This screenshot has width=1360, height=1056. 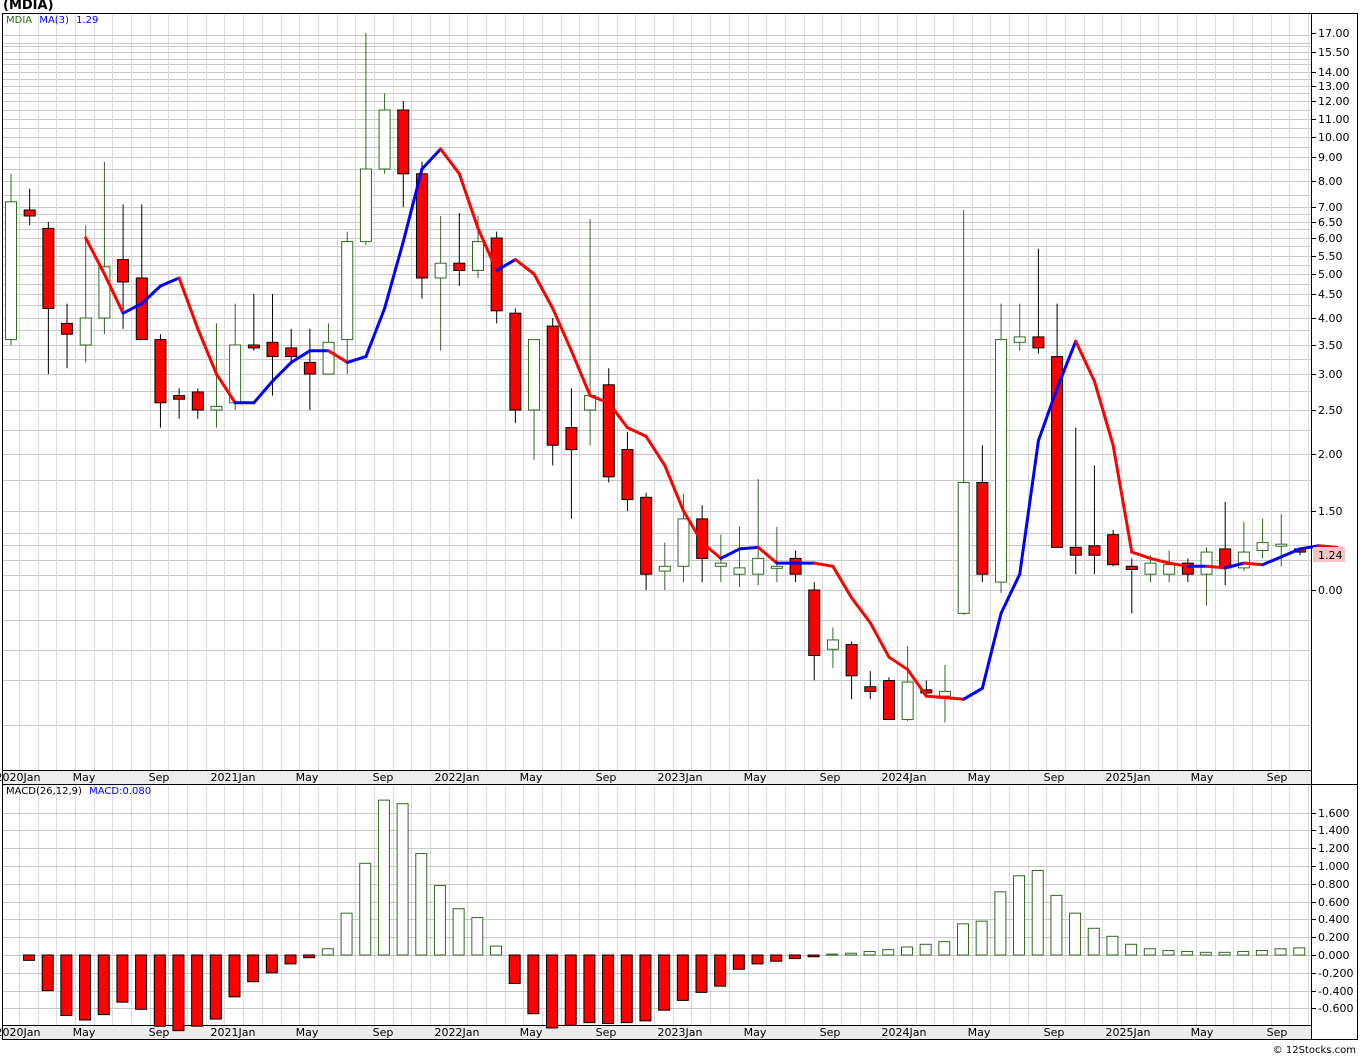 I want to click on price-y-tick-label: 3.00, so click(x=1330, y=374).